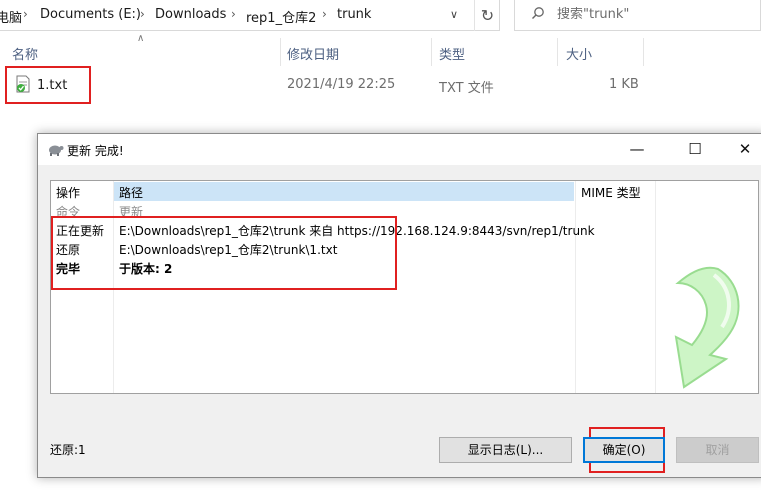  Describe the element at coordinates (131, 192) in the screenshot. I see `header-path: 路径` at that location.